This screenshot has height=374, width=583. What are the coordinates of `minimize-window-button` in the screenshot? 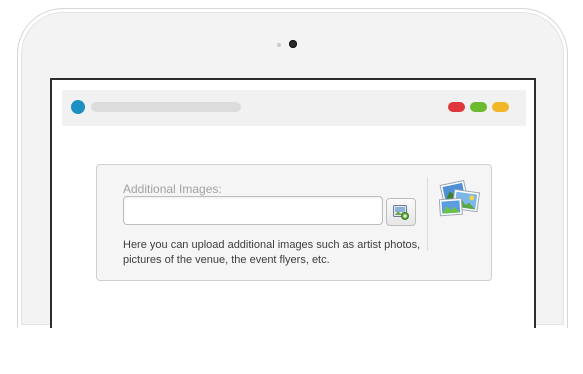 It's located at (478, 107).